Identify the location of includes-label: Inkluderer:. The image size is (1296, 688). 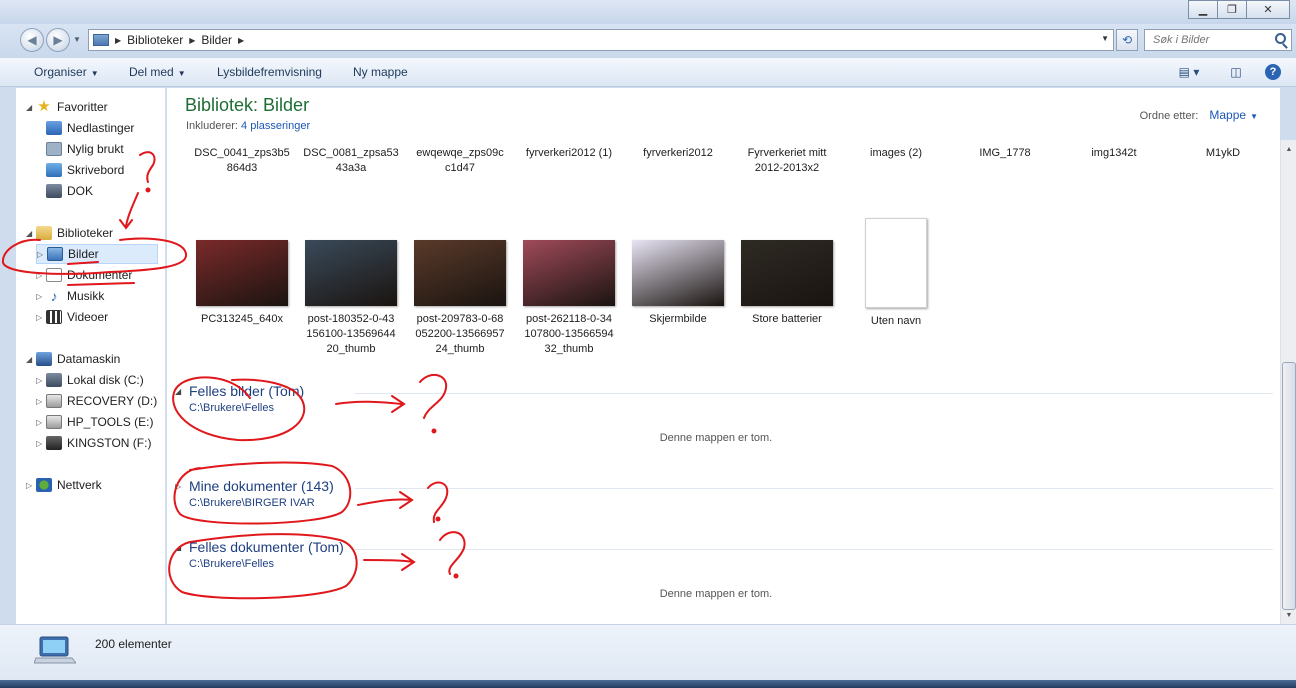
(212, 126).